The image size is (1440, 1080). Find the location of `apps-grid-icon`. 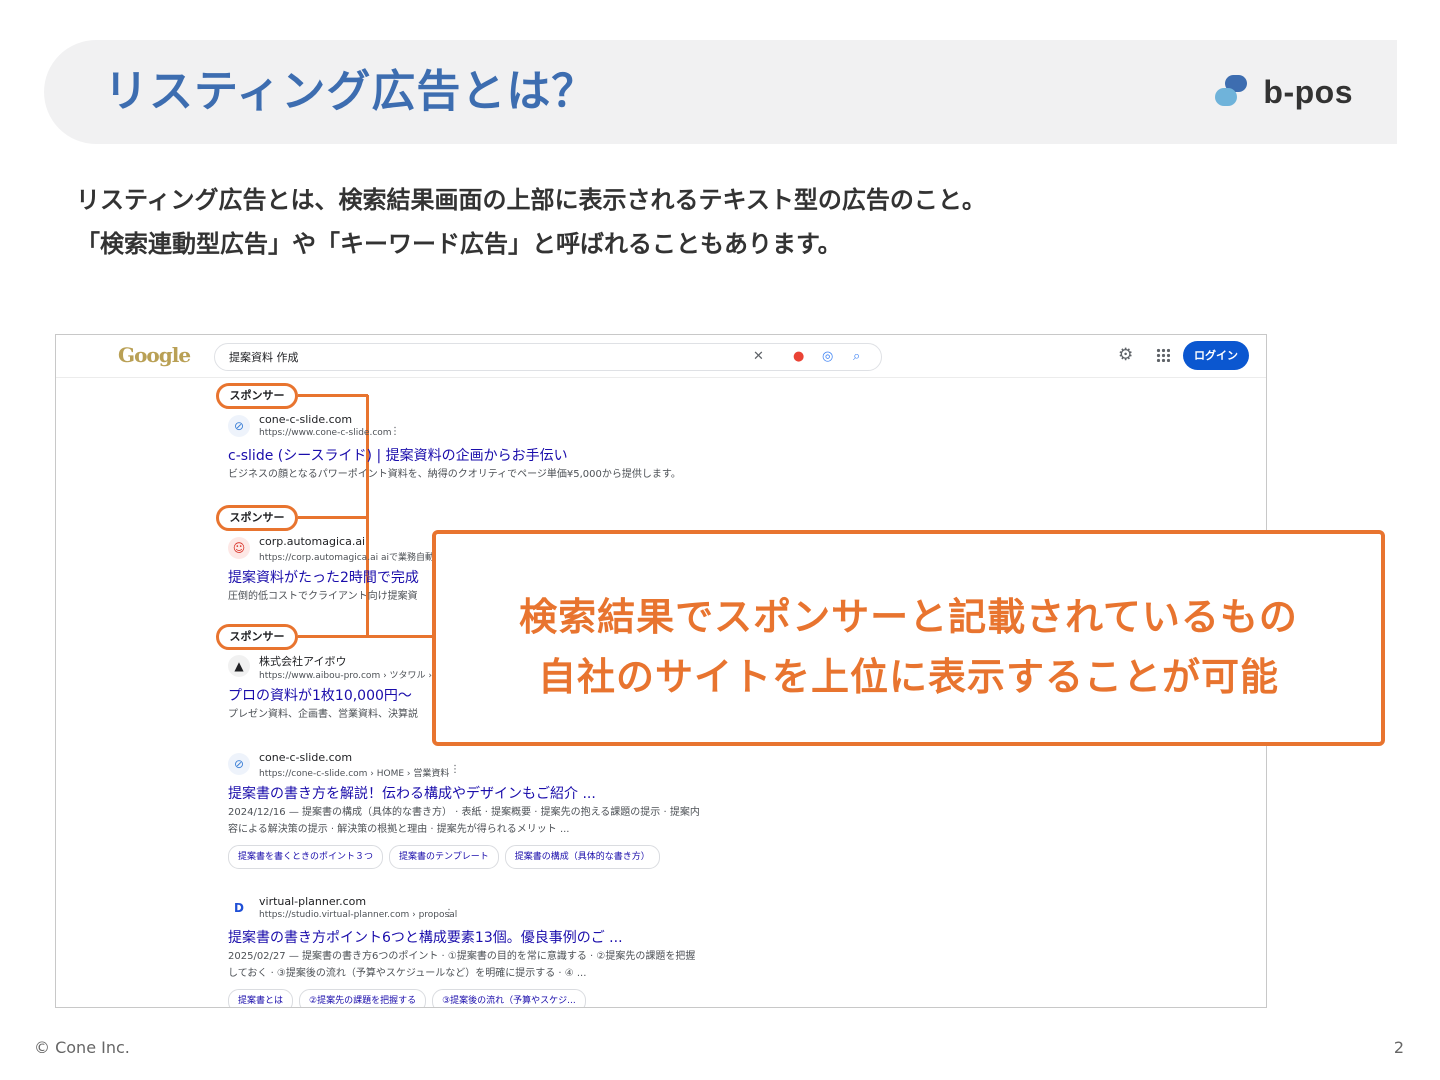

apps-grid-icon is located at coordinates (1163, 355).